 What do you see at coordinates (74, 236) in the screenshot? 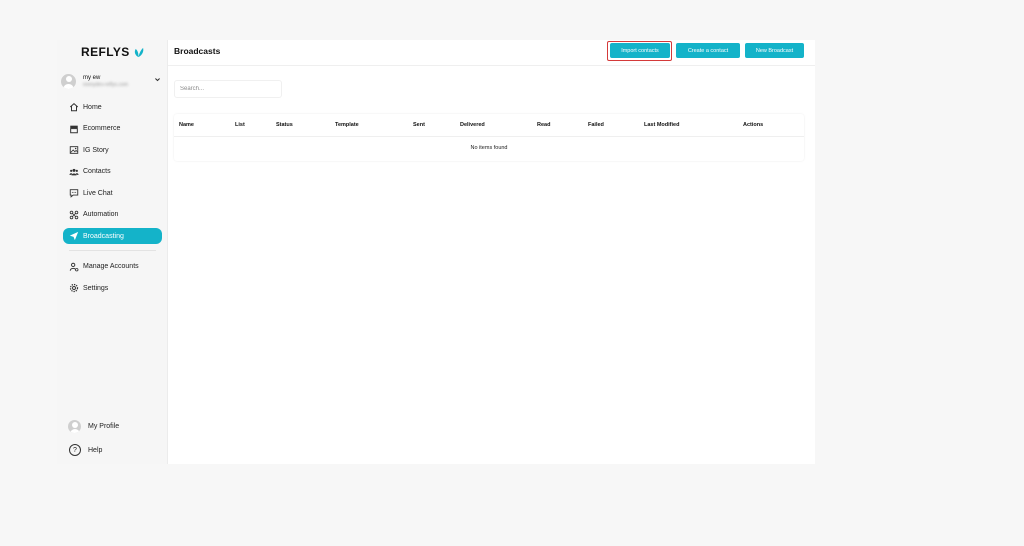
I see `send-icon` at bounding box center [74, 236].